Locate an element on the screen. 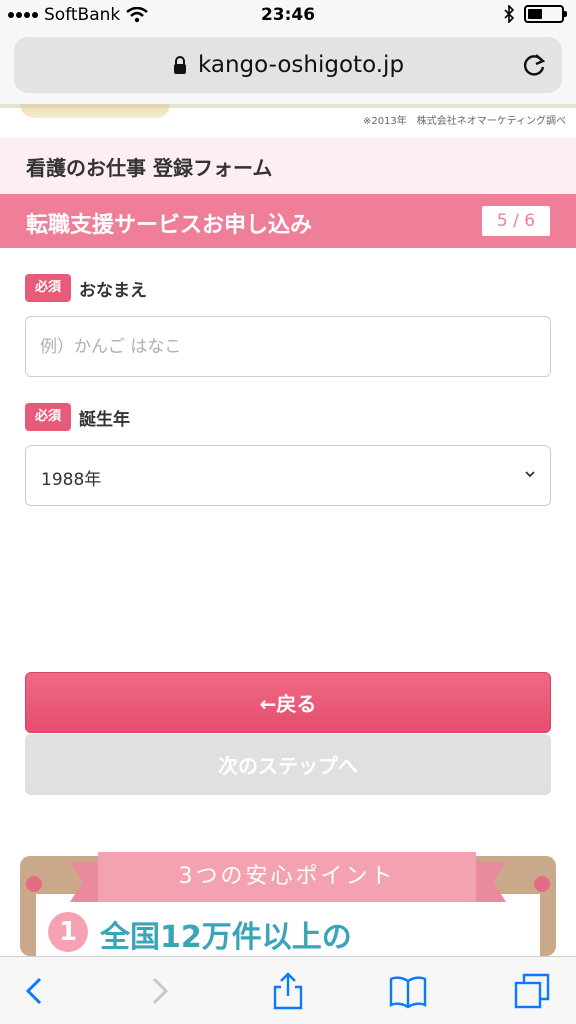 The height and width of the screenshot is (1024, 576). step-counter: 5 / 6 is located at coordinates (516, 221).